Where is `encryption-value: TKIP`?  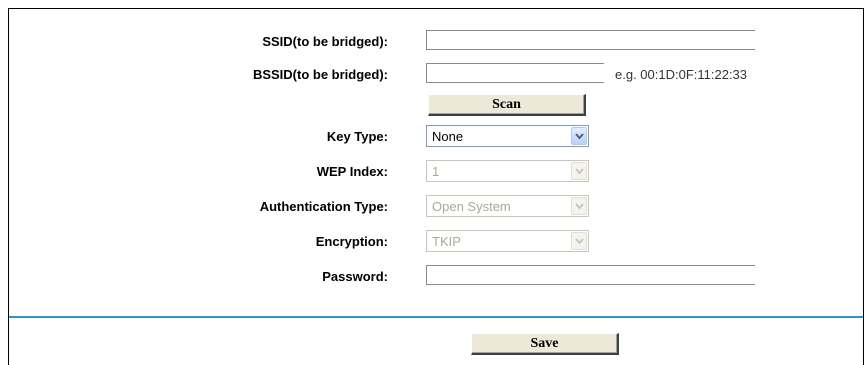
encryption-value: TKIP is located at coordinates (446, 241).